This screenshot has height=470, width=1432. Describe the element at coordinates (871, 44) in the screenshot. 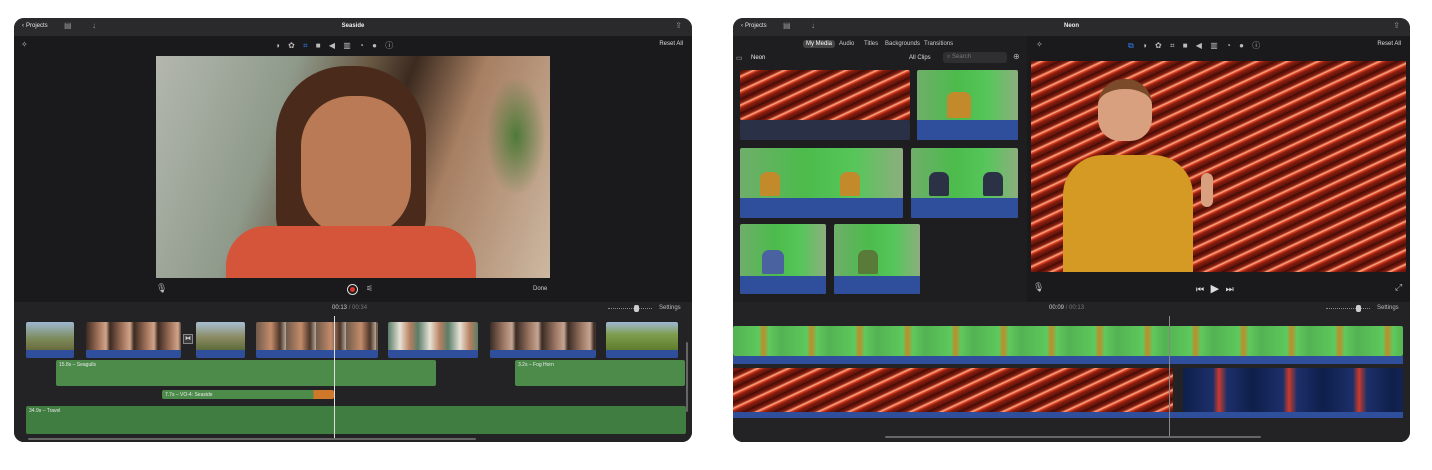

I see `tab-titles: Titles` at that location.